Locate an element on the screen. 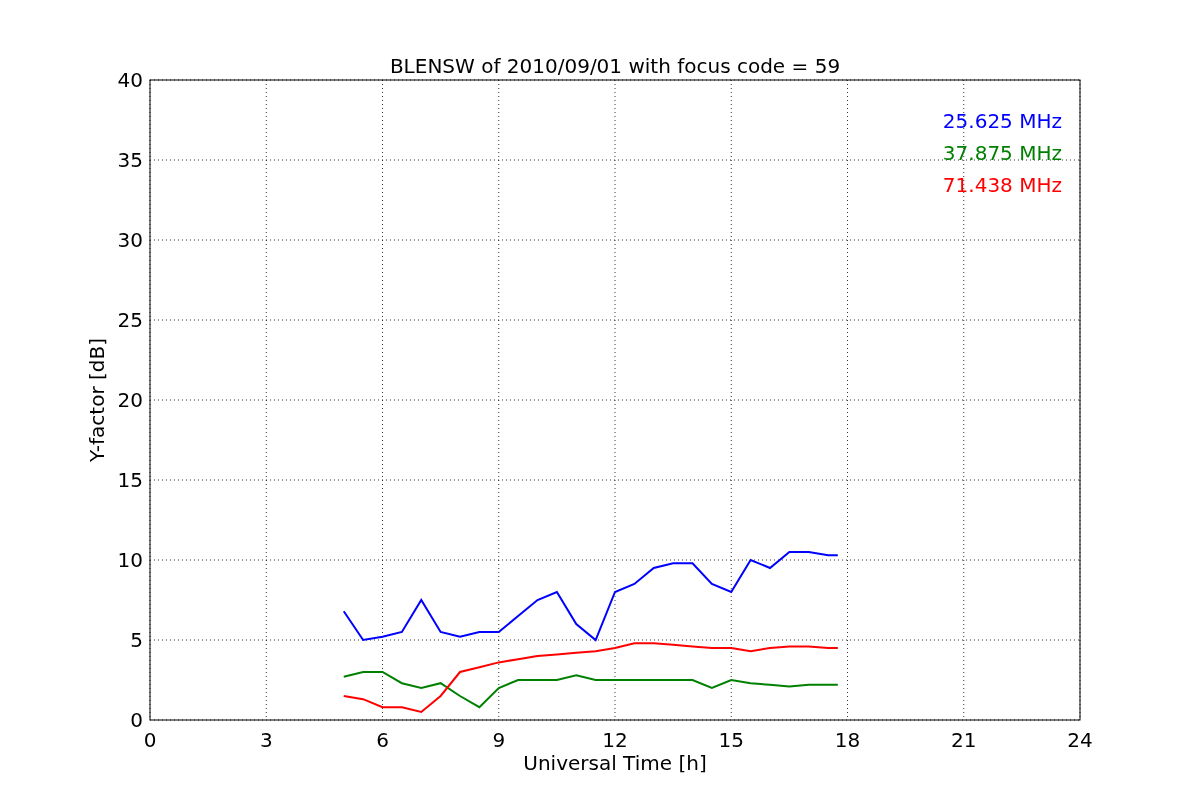 This screenshot has height=800, width=1200. legend-label: 25.625 MHz is located at coordinates (1002, 121).